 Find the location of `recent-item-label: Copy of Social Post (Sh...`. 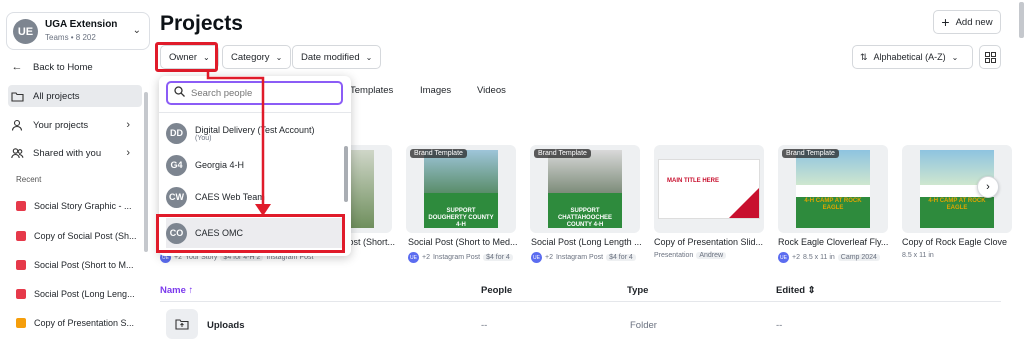

recent-item-label: Copy of Social Post (Sh... is located at coordinates (85, 236).